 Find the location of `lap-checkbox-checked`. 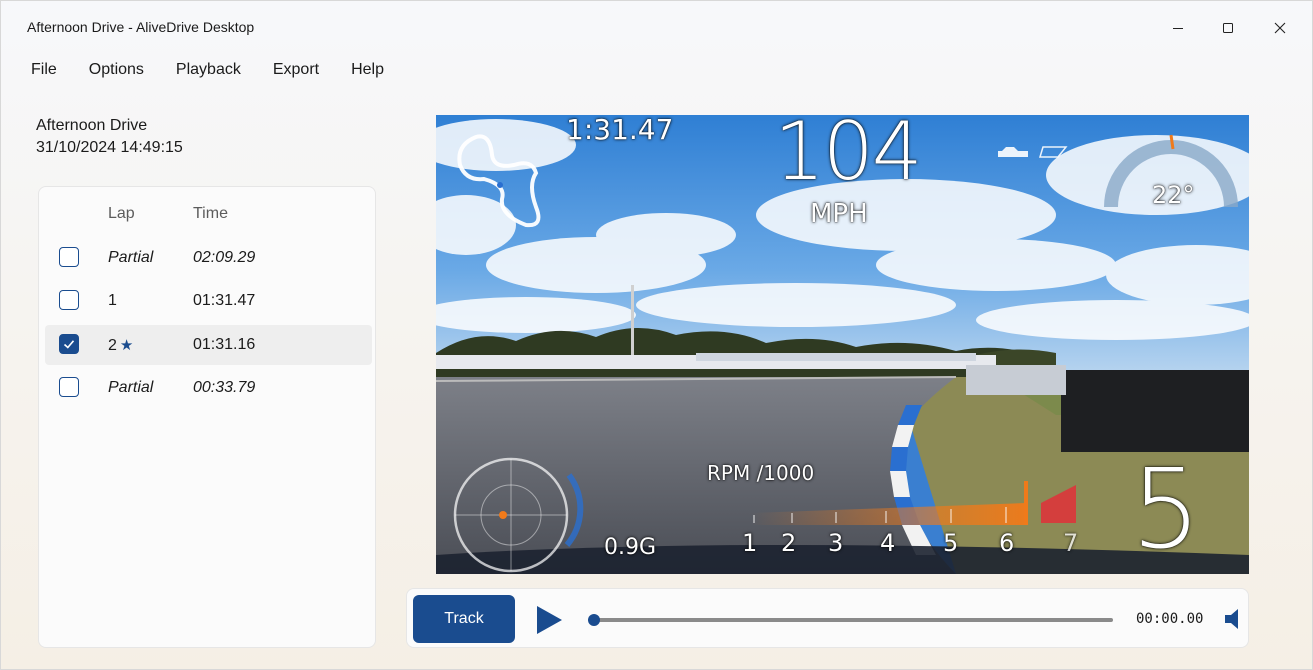

lap-checkbox-checked is located at coordinates (69, 344).